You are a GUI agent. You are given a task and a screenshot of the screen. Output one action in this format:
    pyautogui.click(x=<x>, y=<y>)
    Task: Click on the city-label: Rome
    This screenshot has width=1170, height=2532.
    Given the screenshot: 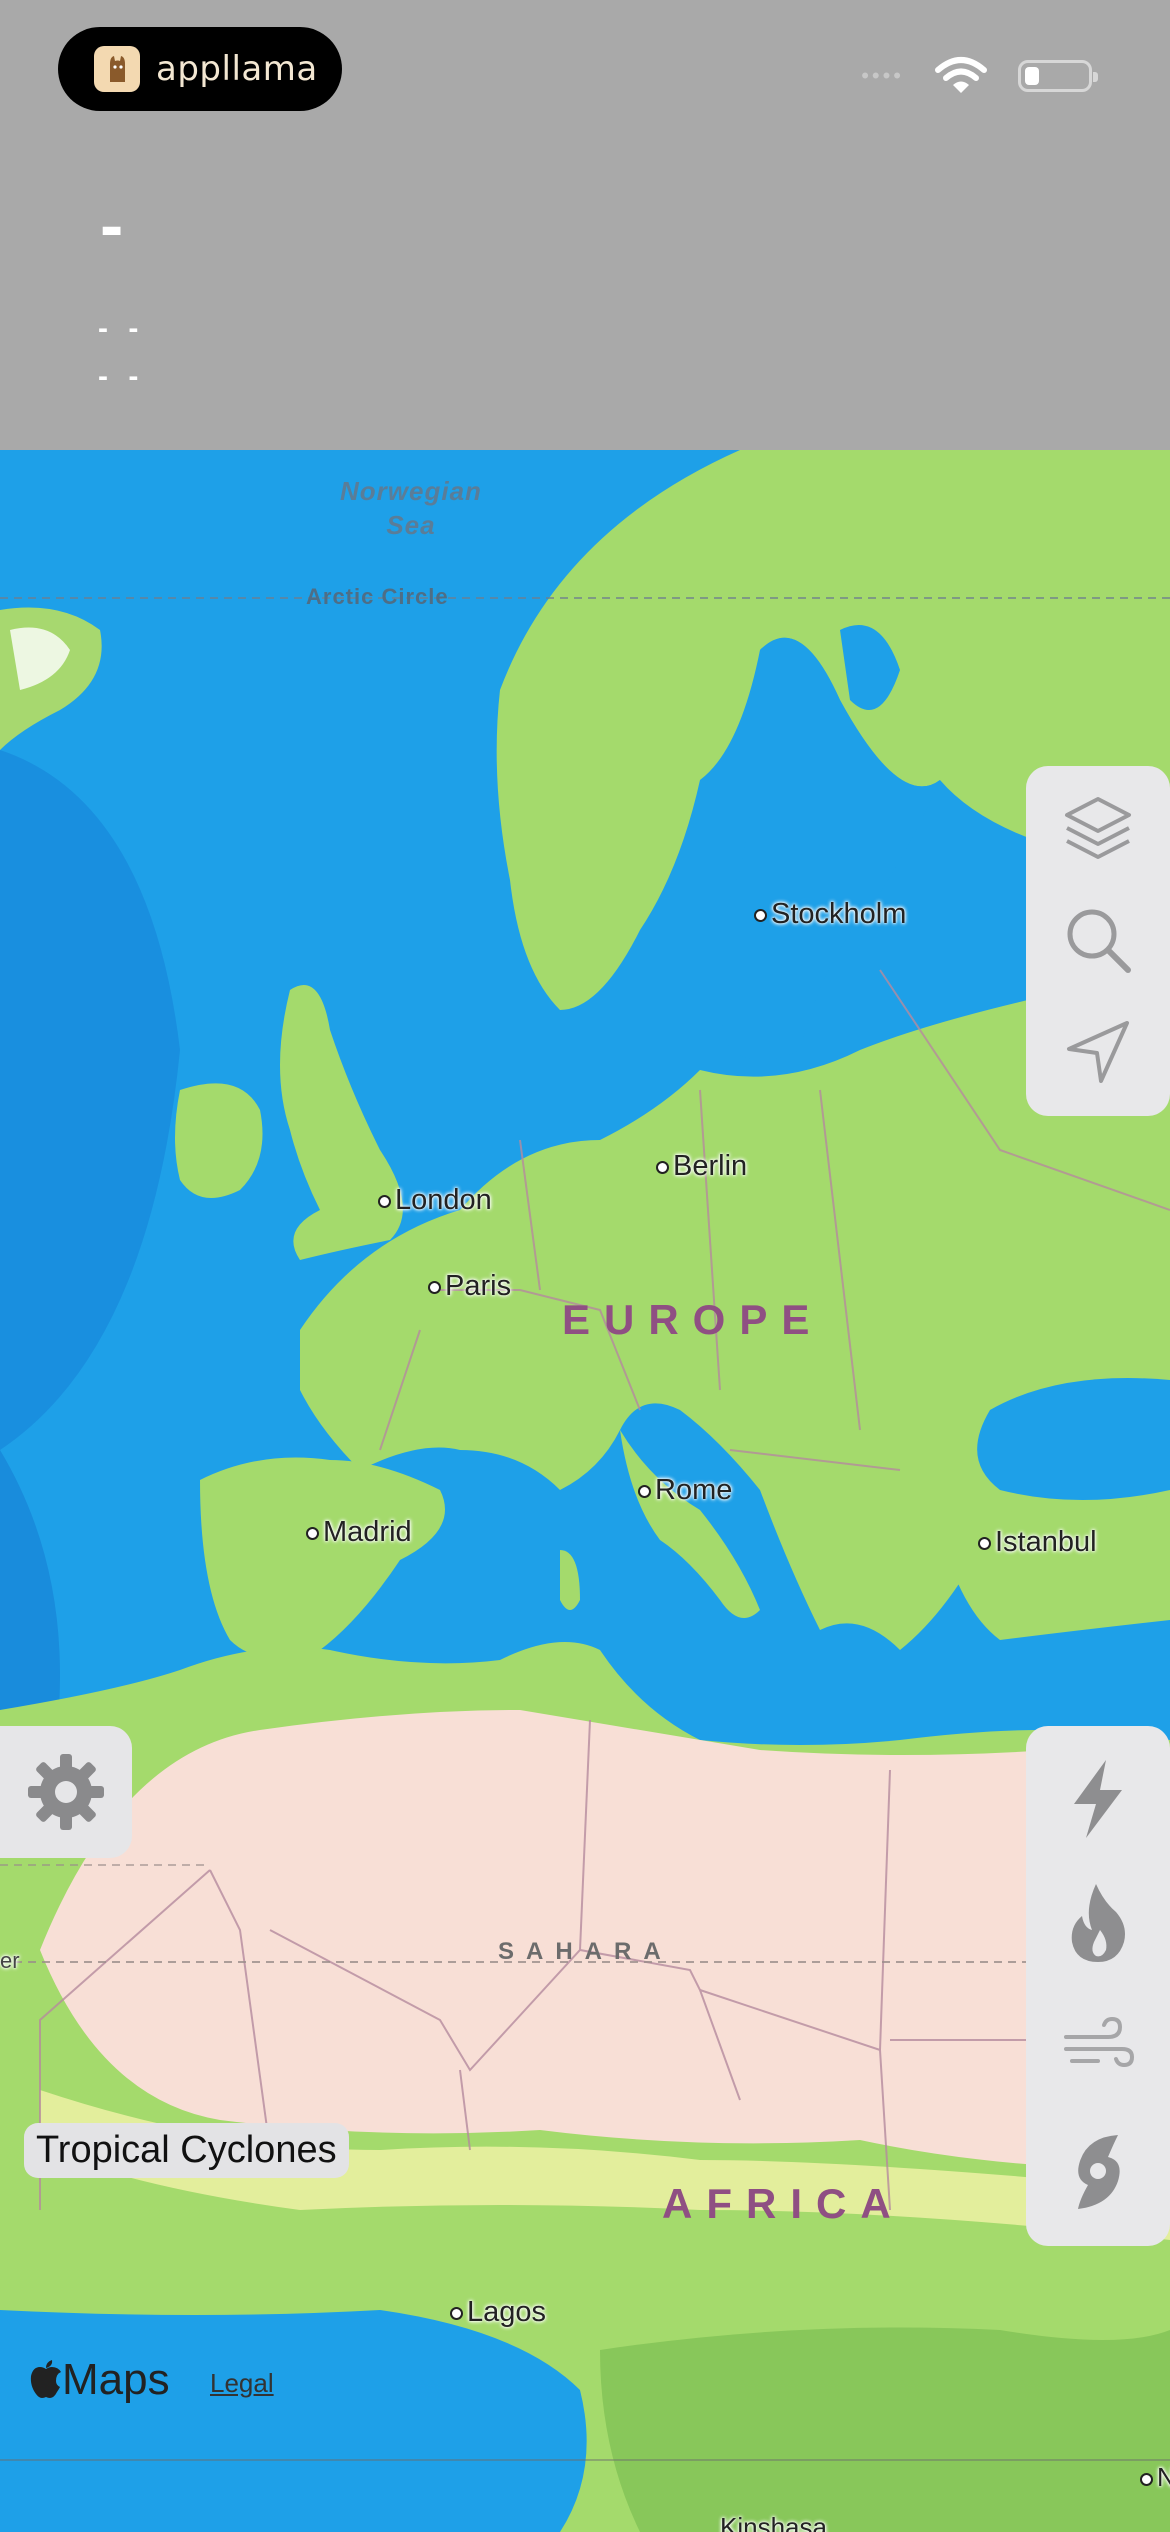 What is the action you would take?
    pyautogui.click(x=694, y=1490)
    